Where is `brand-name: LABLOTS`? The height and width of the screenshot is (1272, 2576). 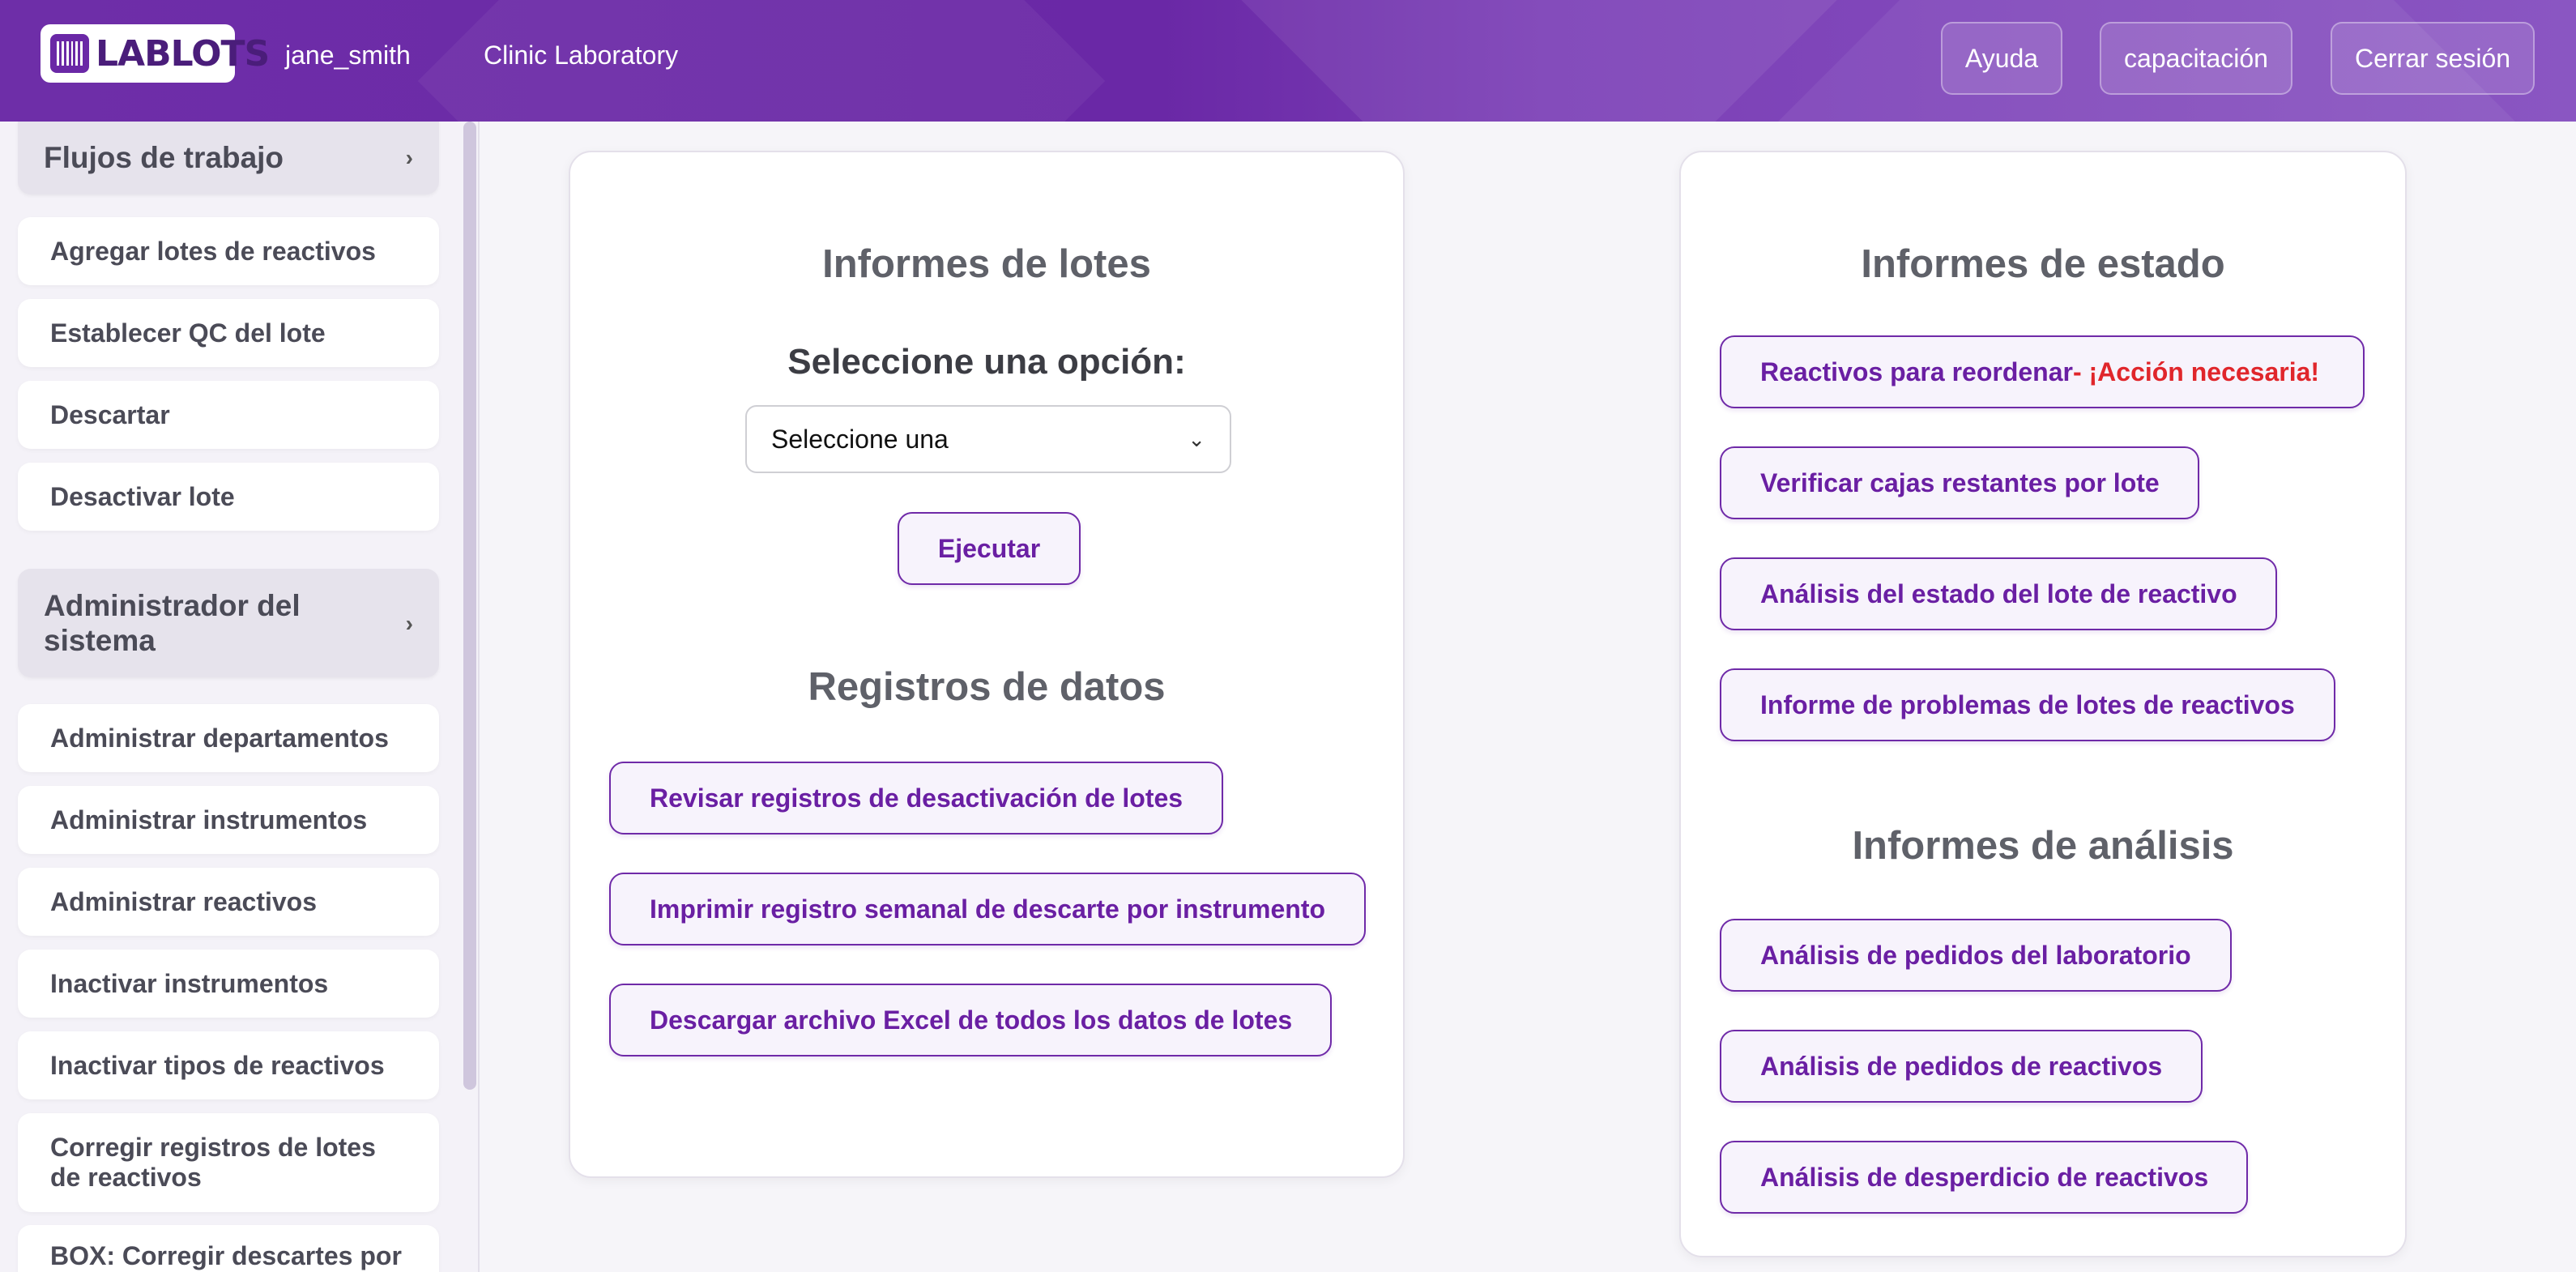
brand-name: LABLOTS is located at coordinates (183, 53).